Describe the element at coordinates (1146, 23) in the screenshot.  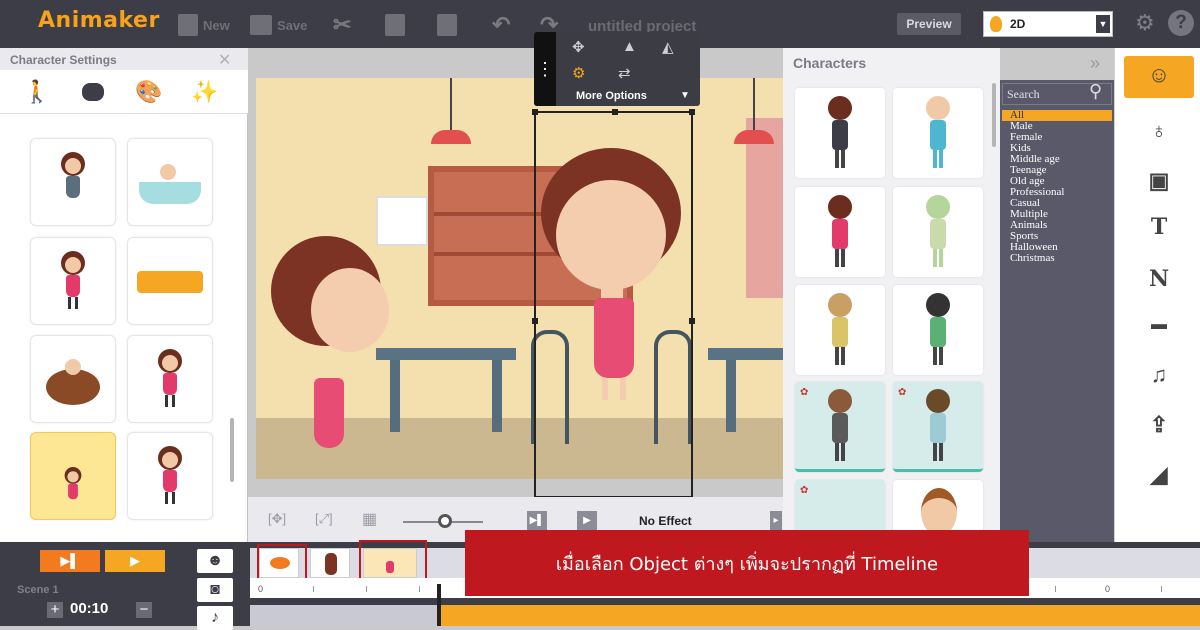
I see `gear-icon: ⚙` at that location.